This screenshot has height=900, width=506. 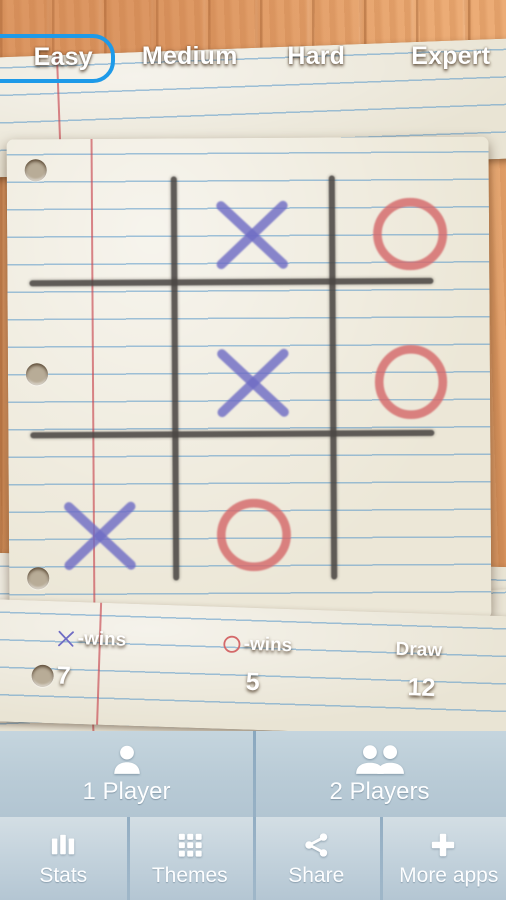 I want to click on score-row: -wins 7 -wins 5 Draw 12, so click(x=253, y=672).